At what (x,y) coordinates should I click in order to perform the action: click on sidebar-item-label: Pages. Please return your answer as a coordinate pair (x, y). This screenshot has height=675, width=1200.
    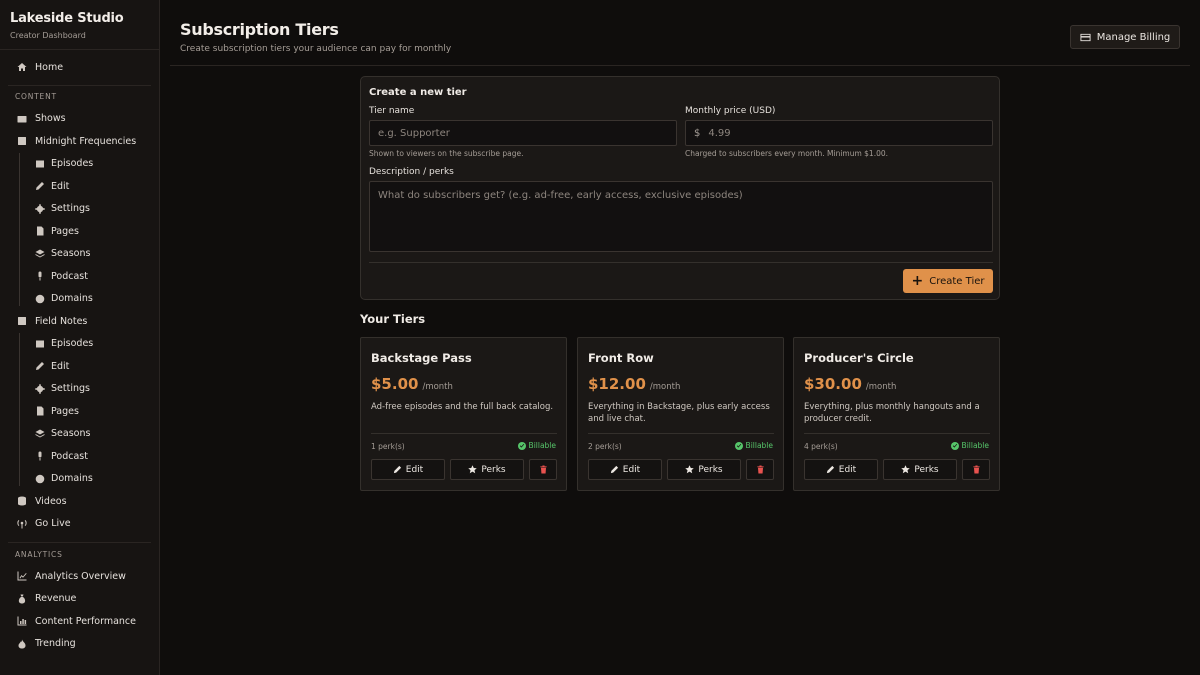
    Looking at the image, I should click on (65, 411).